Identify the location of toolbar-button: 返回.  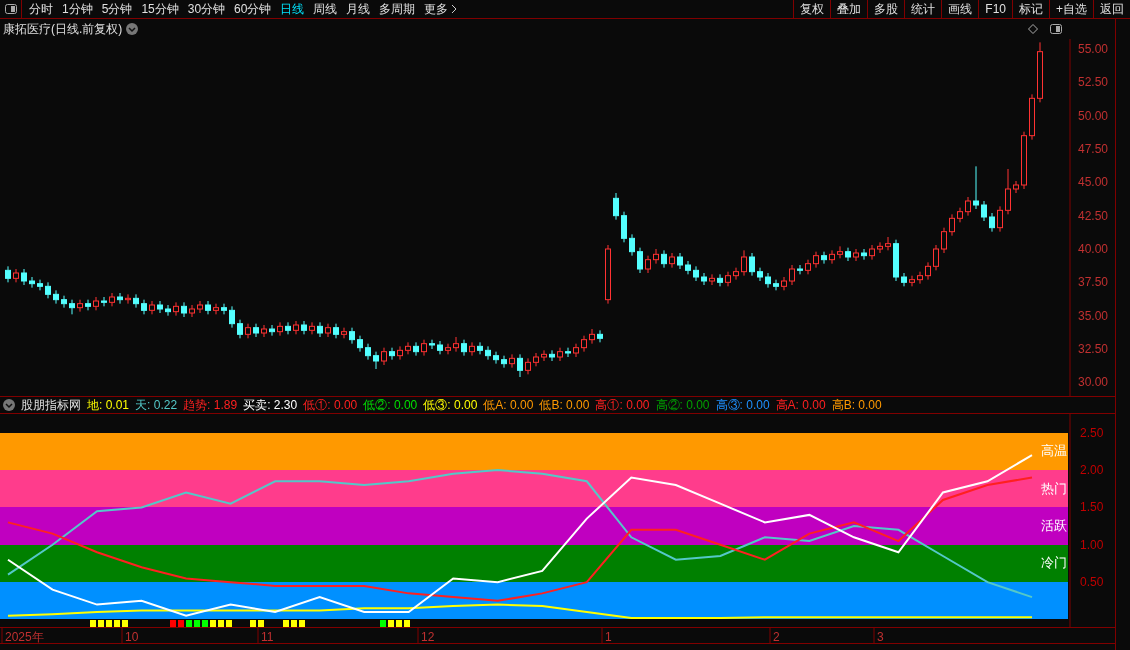
(1111, 9).